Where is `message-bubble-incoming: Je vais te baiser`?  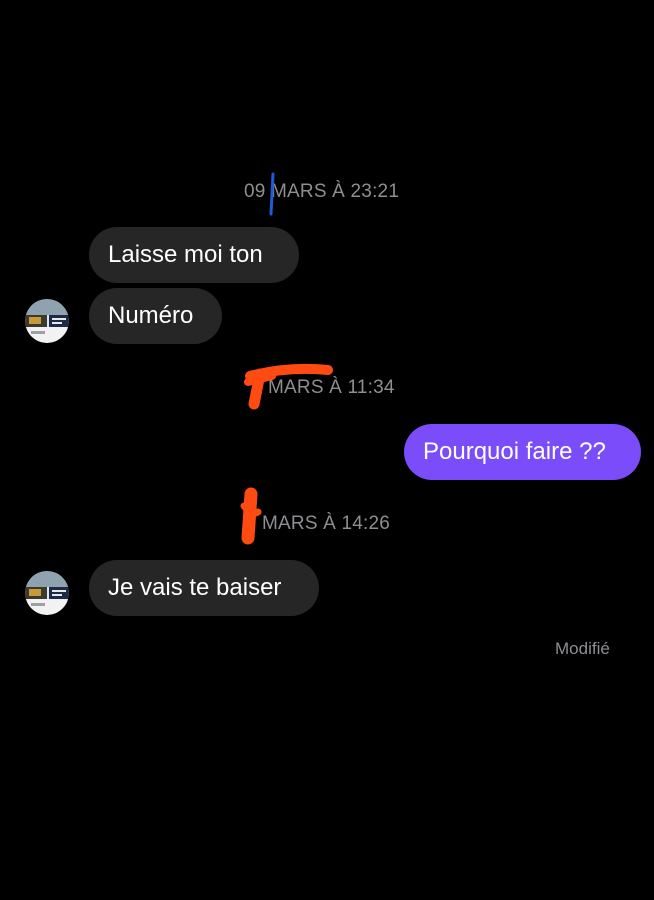 message-bubble-incoming: Je vais te baiser is located at coordinates (204, 588).